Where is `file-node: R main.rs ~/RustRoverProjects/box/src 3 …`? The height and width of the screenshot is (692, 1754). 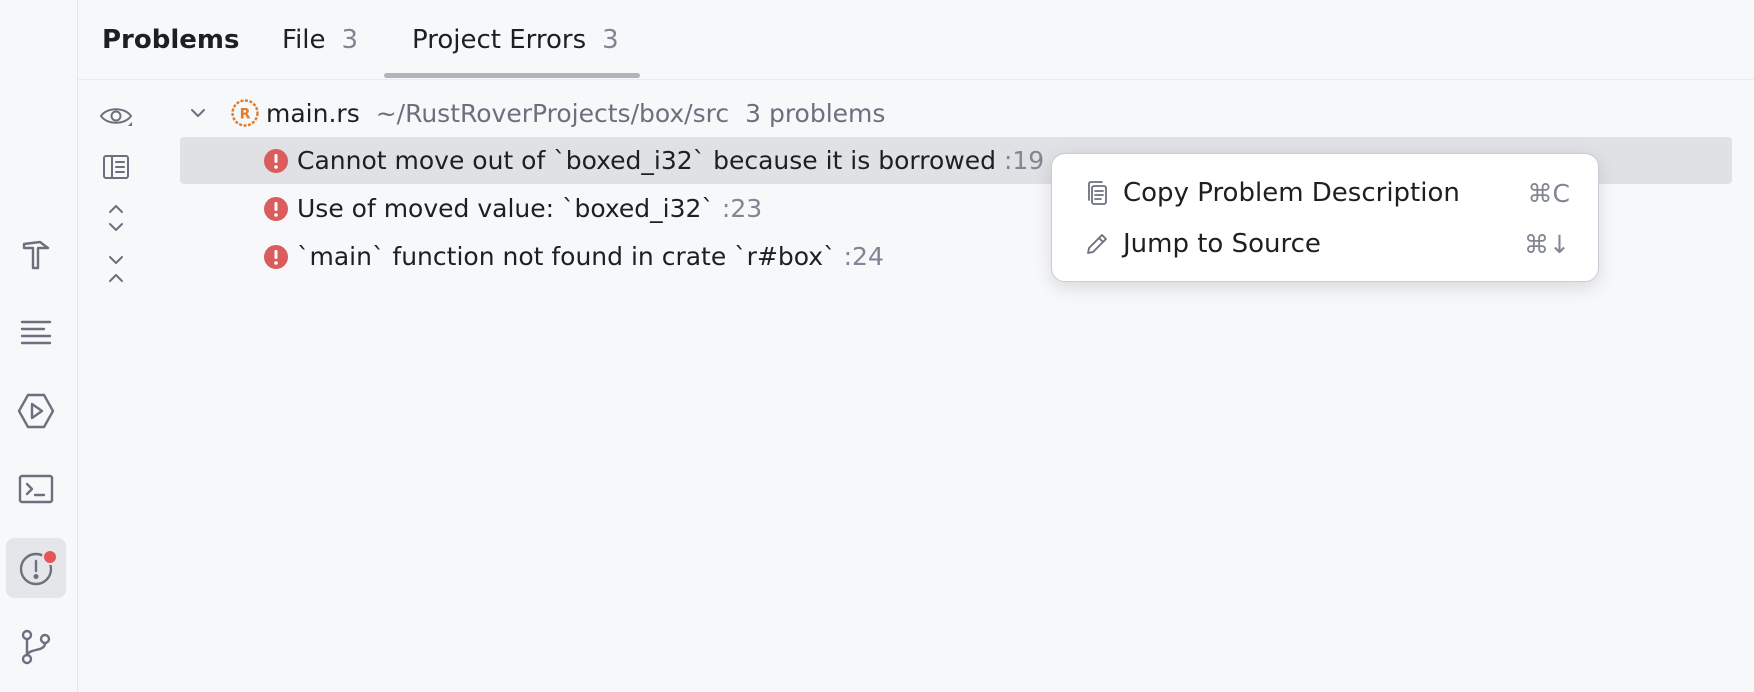 file-node: R main.rs ~/RustRoverProjects/box/src 3 … is located at coordinates (532, 113).